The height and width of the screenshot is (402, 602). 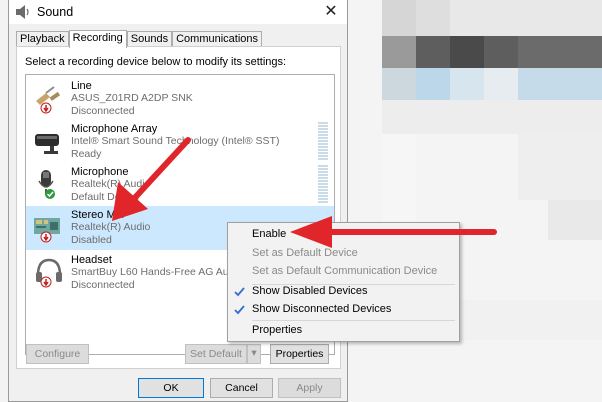 I want to click on menu-item-show-disconnected: Show Disconnected Devices, so click(x=343, y=309).